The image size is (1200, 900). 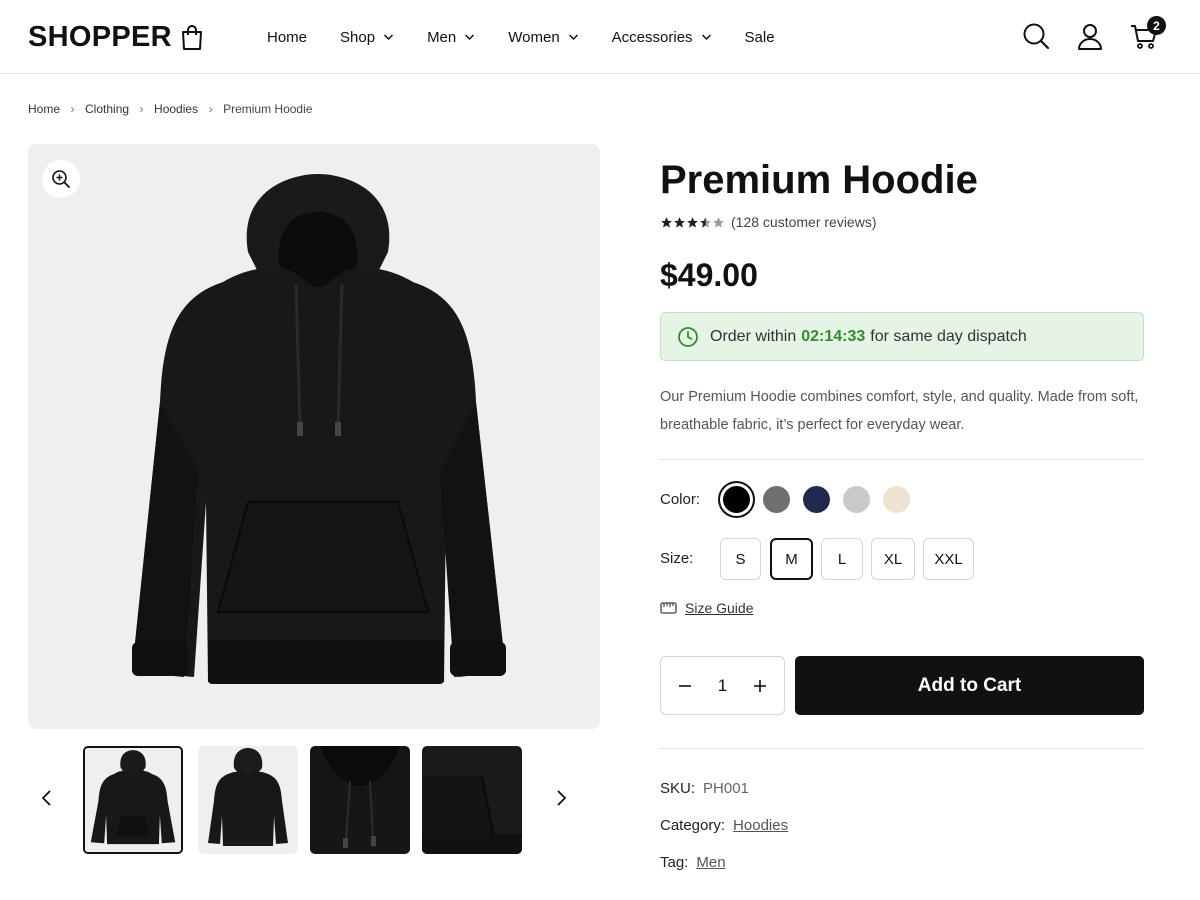 What do you see at coordinates (893, 559) in the screenshot?
I see `size-option-xl: XL` at bounding box center [893, 559].